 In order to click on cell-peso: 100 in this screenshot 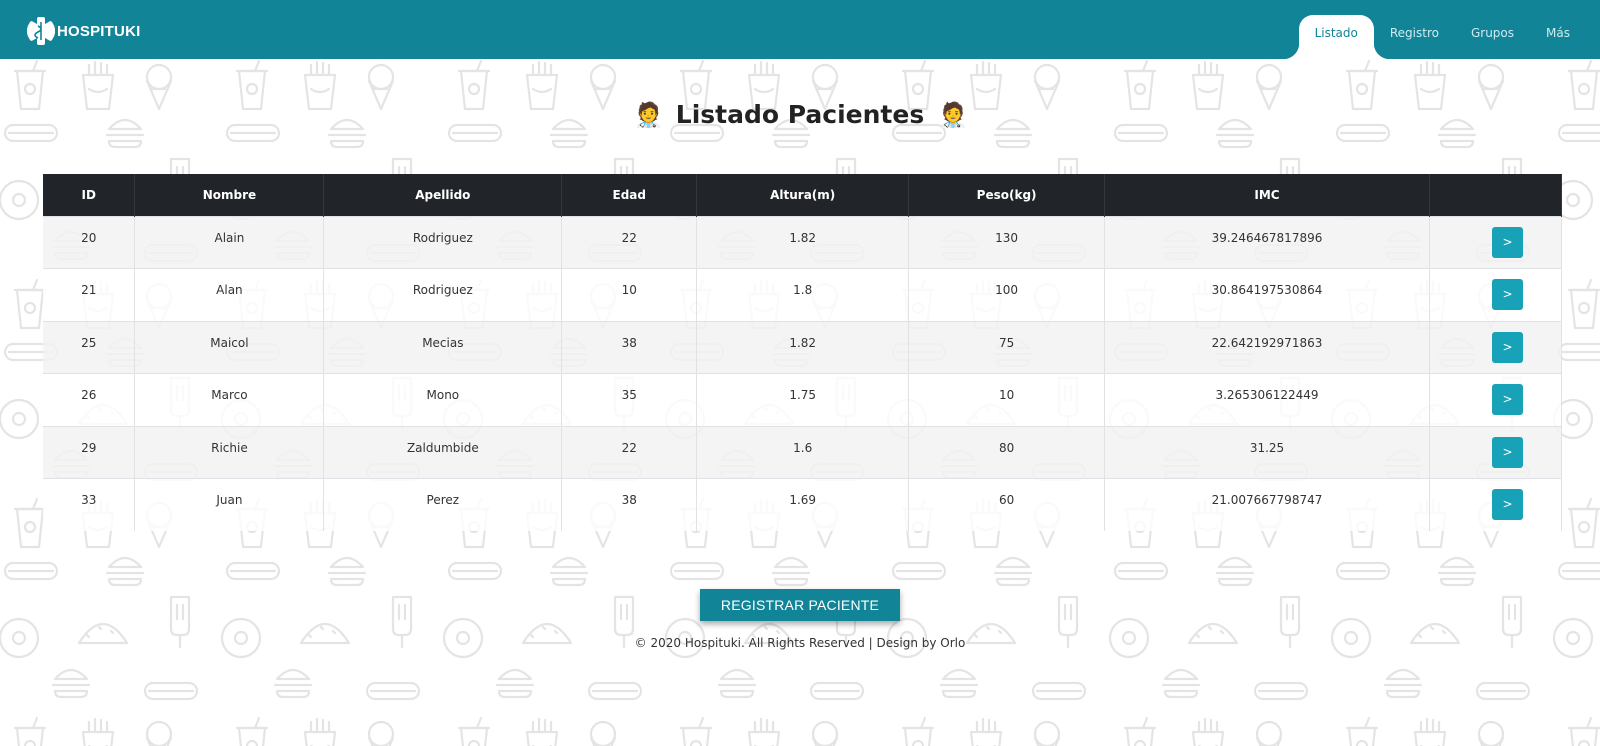, I will do `click(1007, 294)`.